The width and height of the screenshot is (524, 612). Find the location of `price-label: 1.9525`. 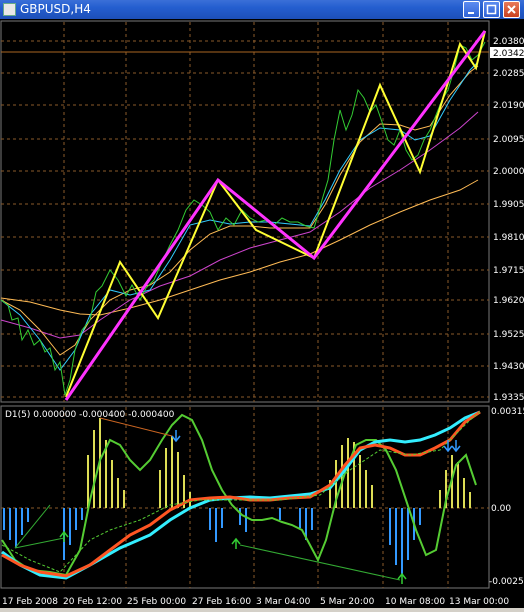

price-label: 1.9525 is located at coordinates (508, 335).